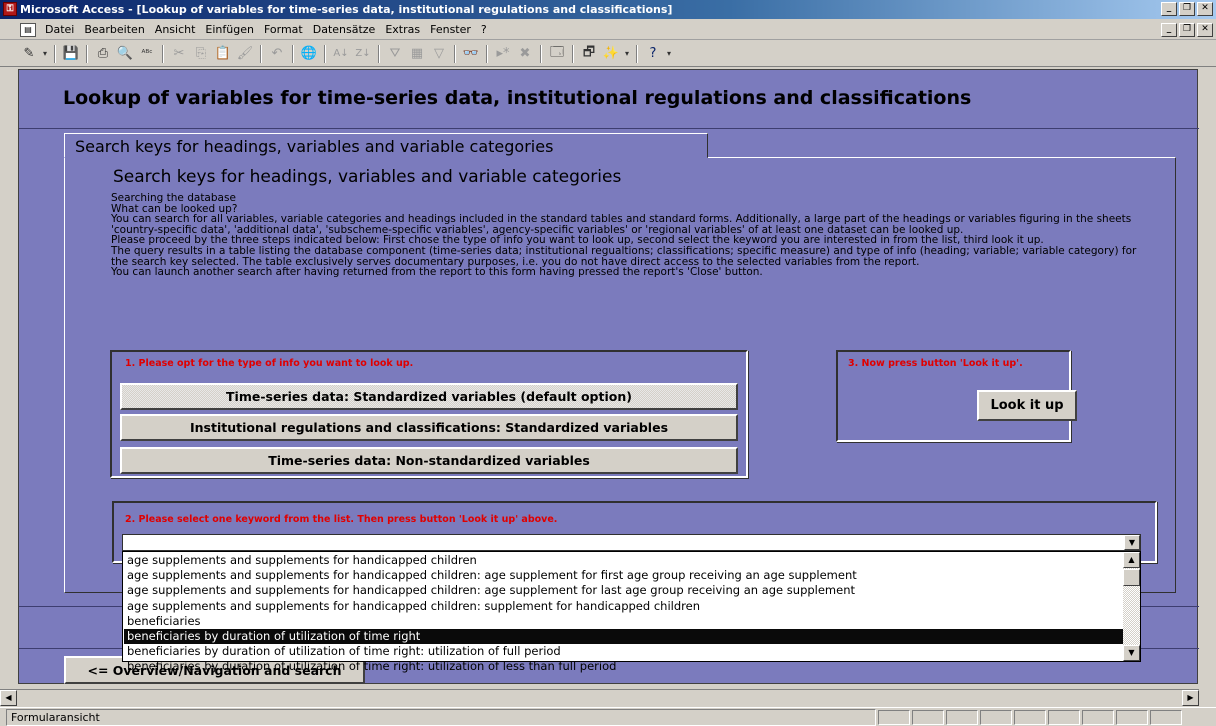 This screenshot has width=1216, height=726. What do you see at coordinates (10, 9) in the screenshot?
I see `access-key-icon: ⚿` at bounding box center [10, 9].